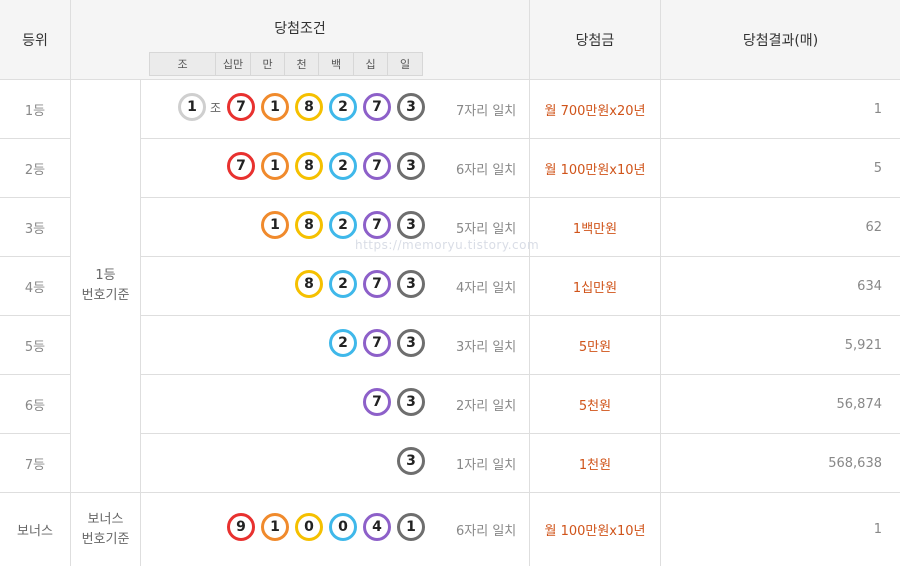 The width and height of the screenshot is (900, 566). I want to click on row-1-prize: 월 700만원x20년, so click(595, 109).